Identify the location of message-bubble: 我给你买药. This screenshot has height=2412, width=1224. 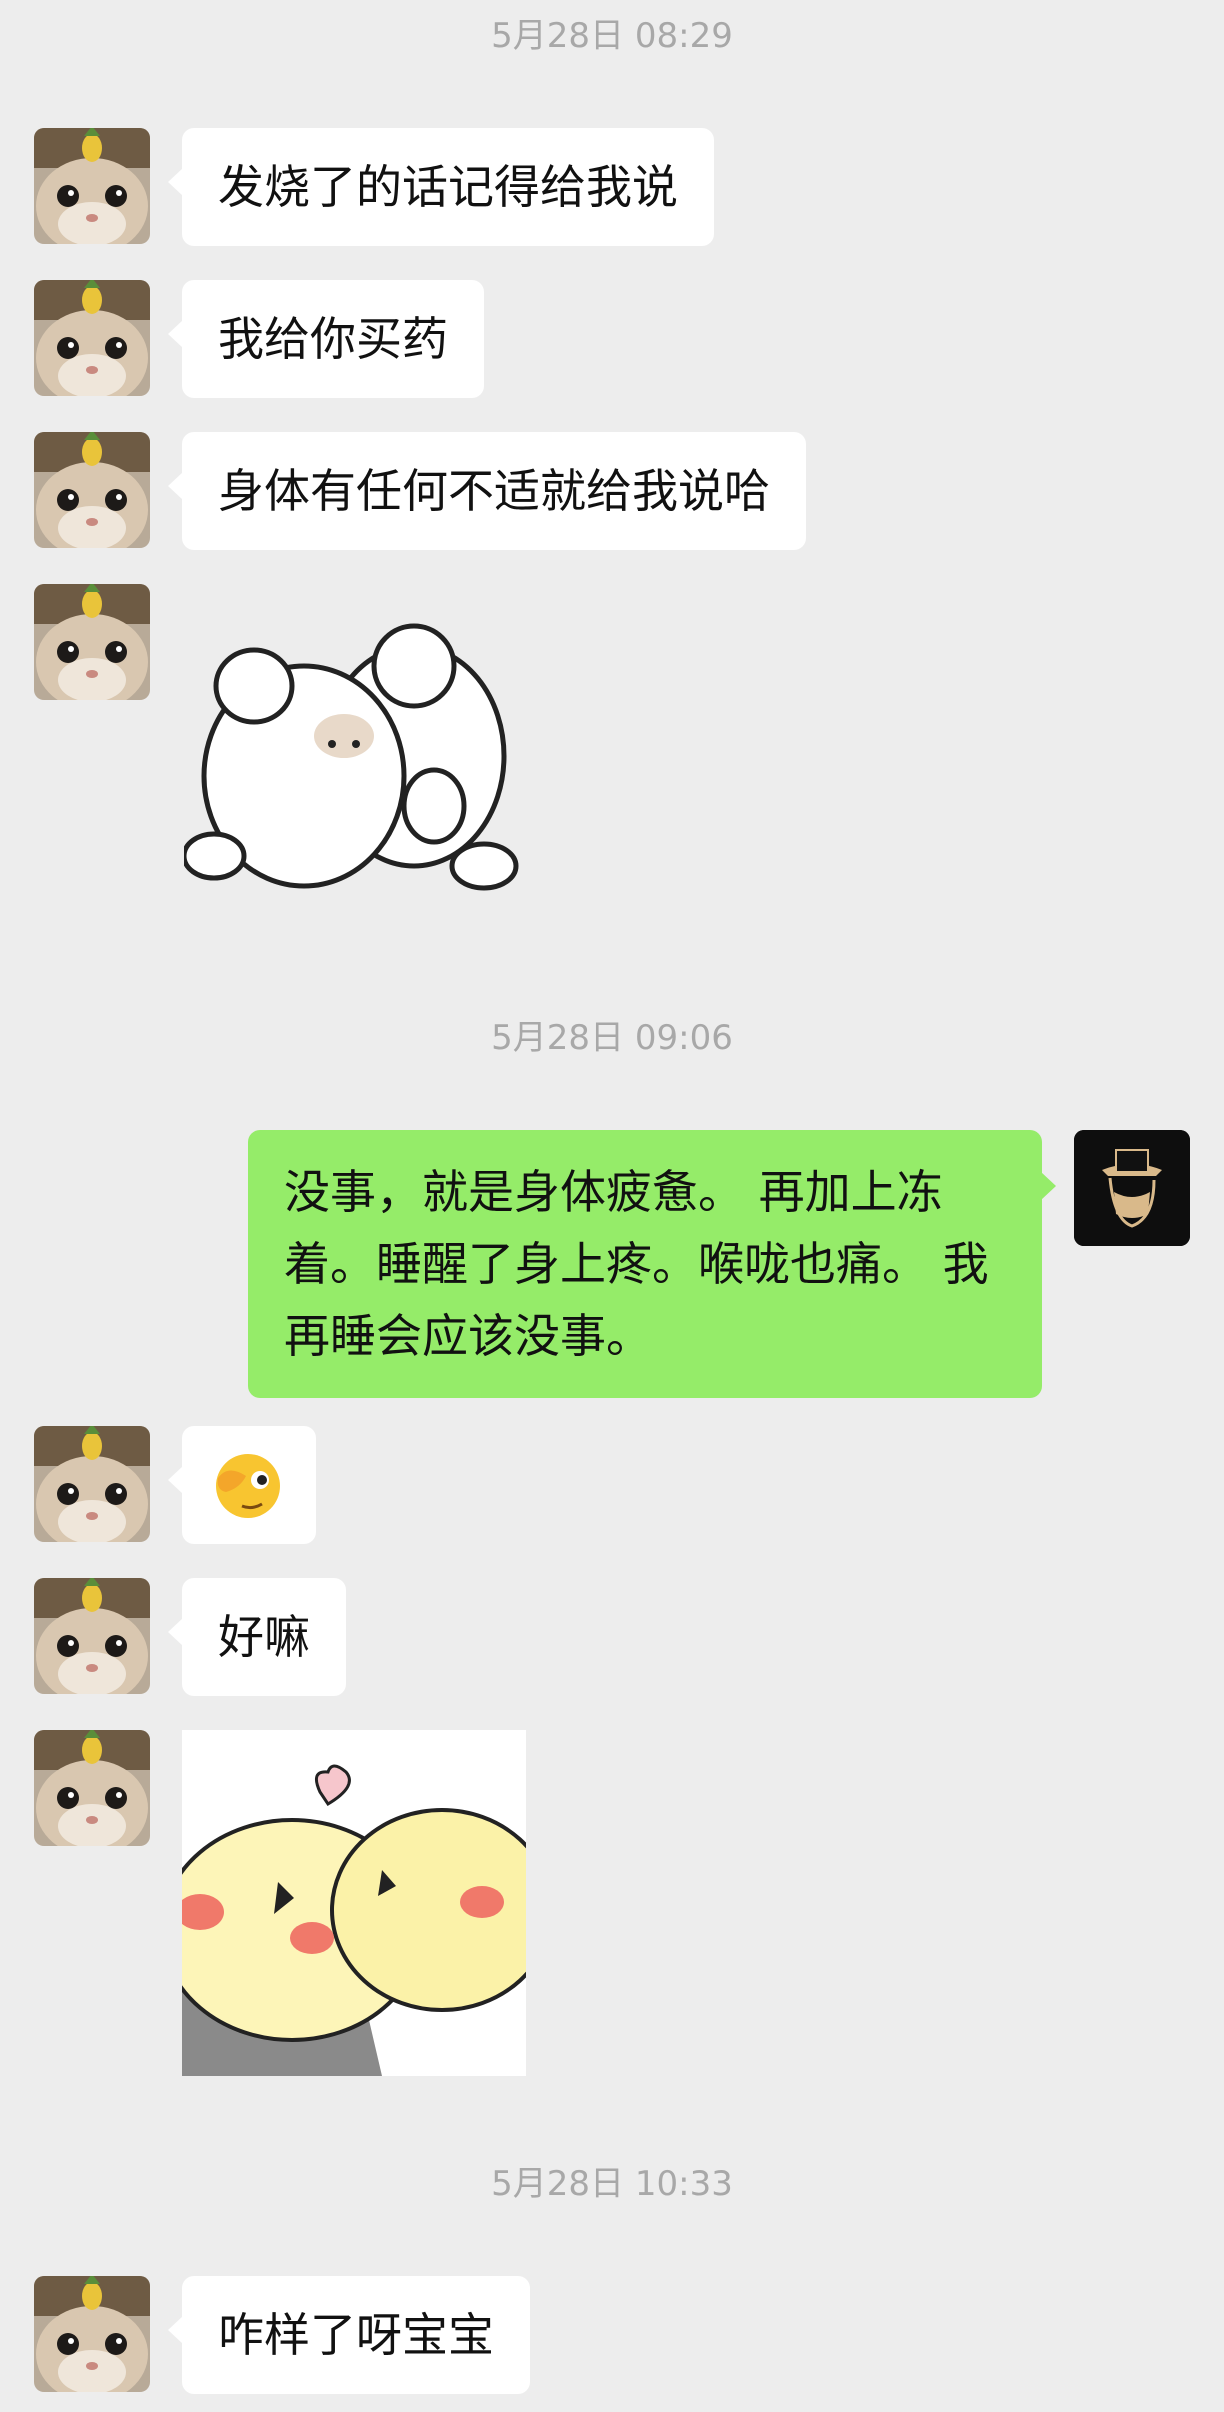
(326, 339).